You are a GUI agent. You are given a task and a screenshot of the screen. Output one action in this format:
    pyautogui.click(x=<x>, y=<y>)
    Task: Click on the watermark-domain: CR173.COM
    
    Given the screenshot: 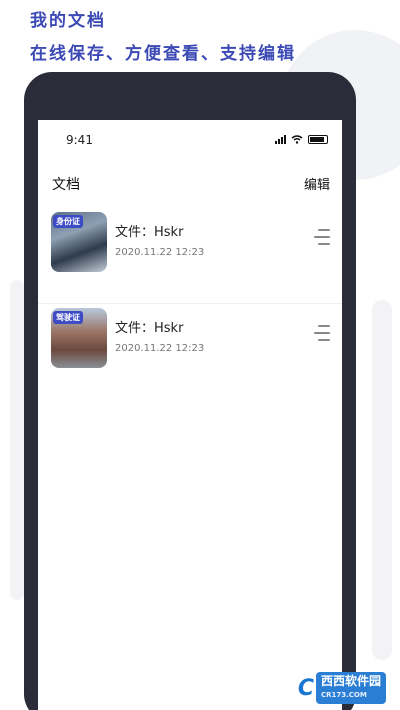 What is the action you would take?
    pyautogui.click(x=343, y=695)
    